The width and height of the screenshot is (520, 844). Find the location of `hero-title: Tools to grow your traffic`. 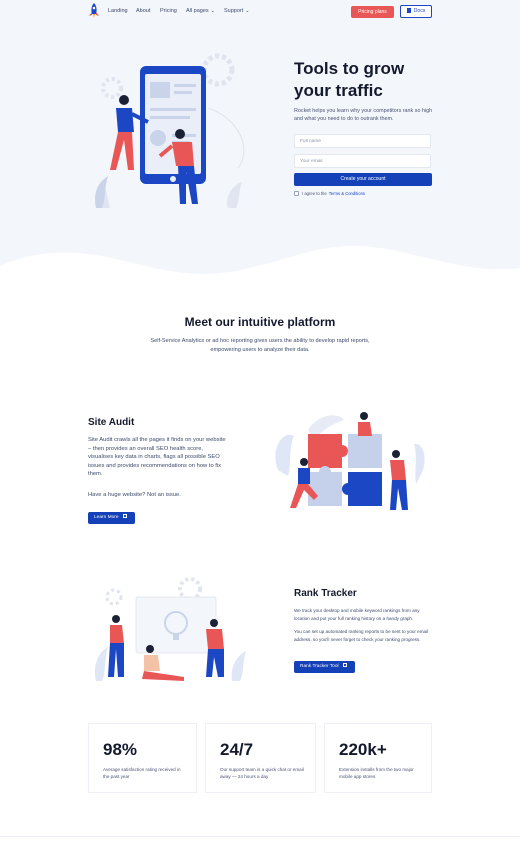

hero-title: Tools to grow your traffic is located at coordinates (349, 79).